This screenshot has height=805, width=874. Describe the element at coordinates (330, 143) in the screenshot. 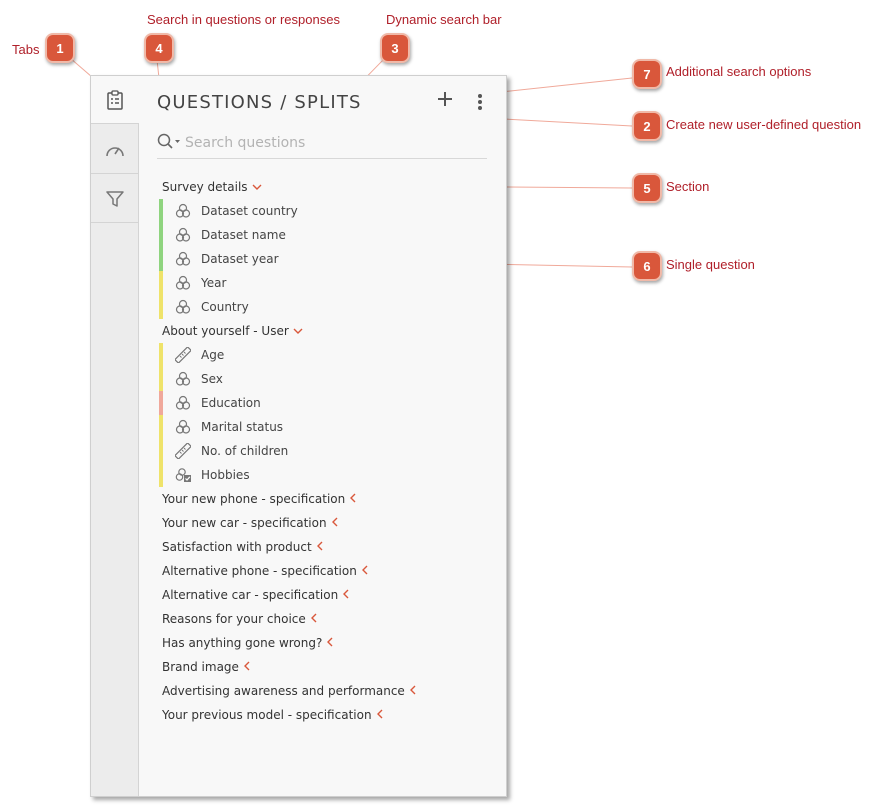

I see `search-input` at that location.